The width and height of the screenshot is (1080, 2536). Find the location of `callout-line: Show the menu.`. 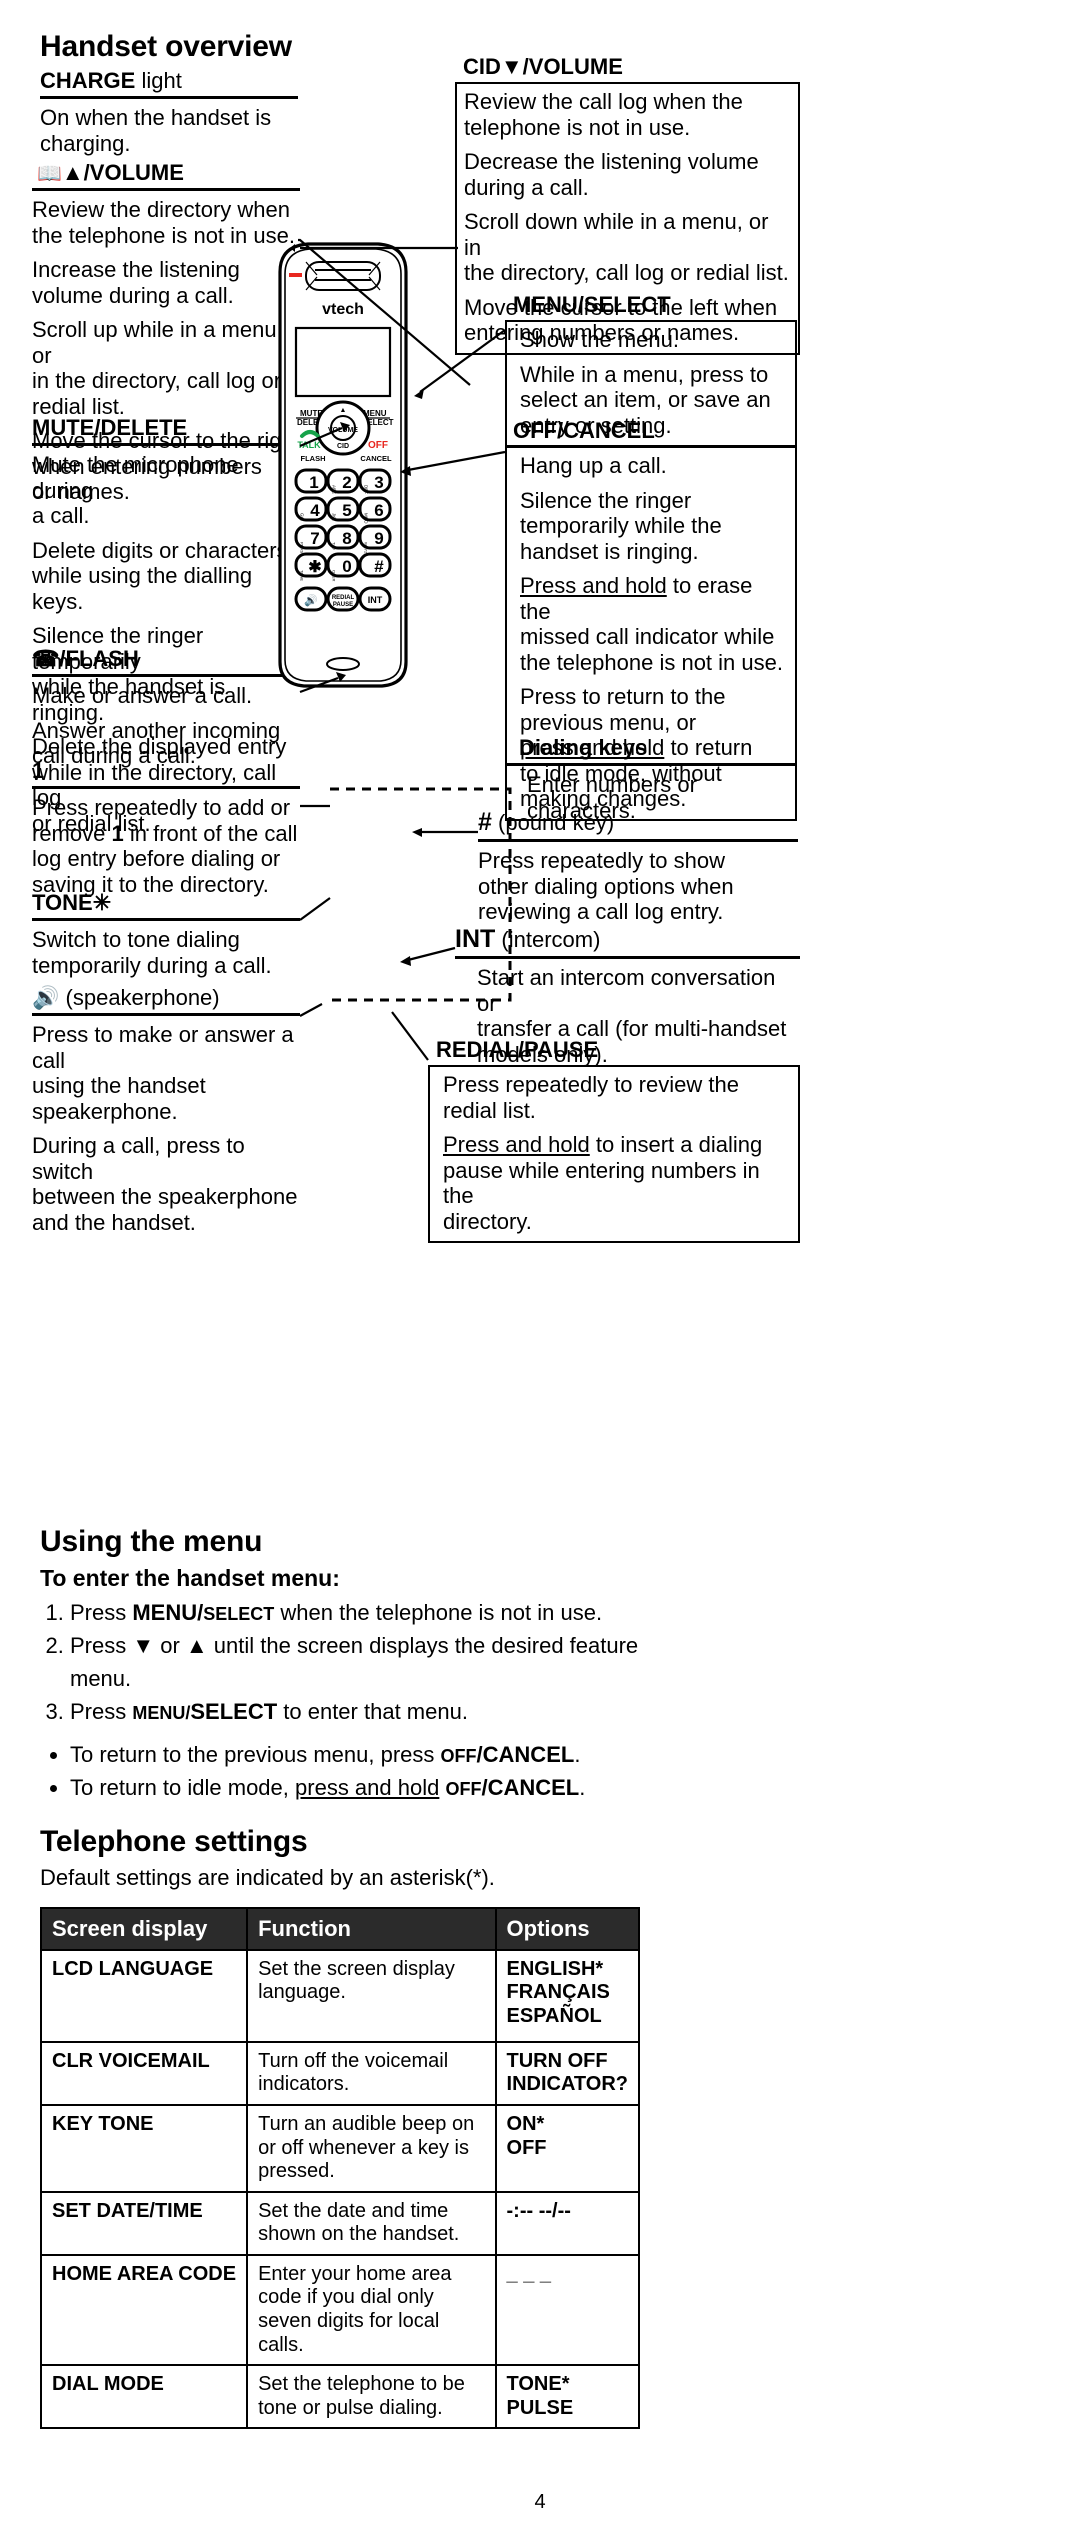

callout-line: Show the menu. is located at coordinates (599, 339).